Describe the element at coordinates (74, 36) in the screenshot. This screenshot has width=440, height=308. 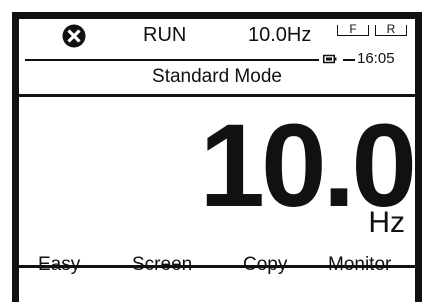
I see `no-entry-icon` at that location.